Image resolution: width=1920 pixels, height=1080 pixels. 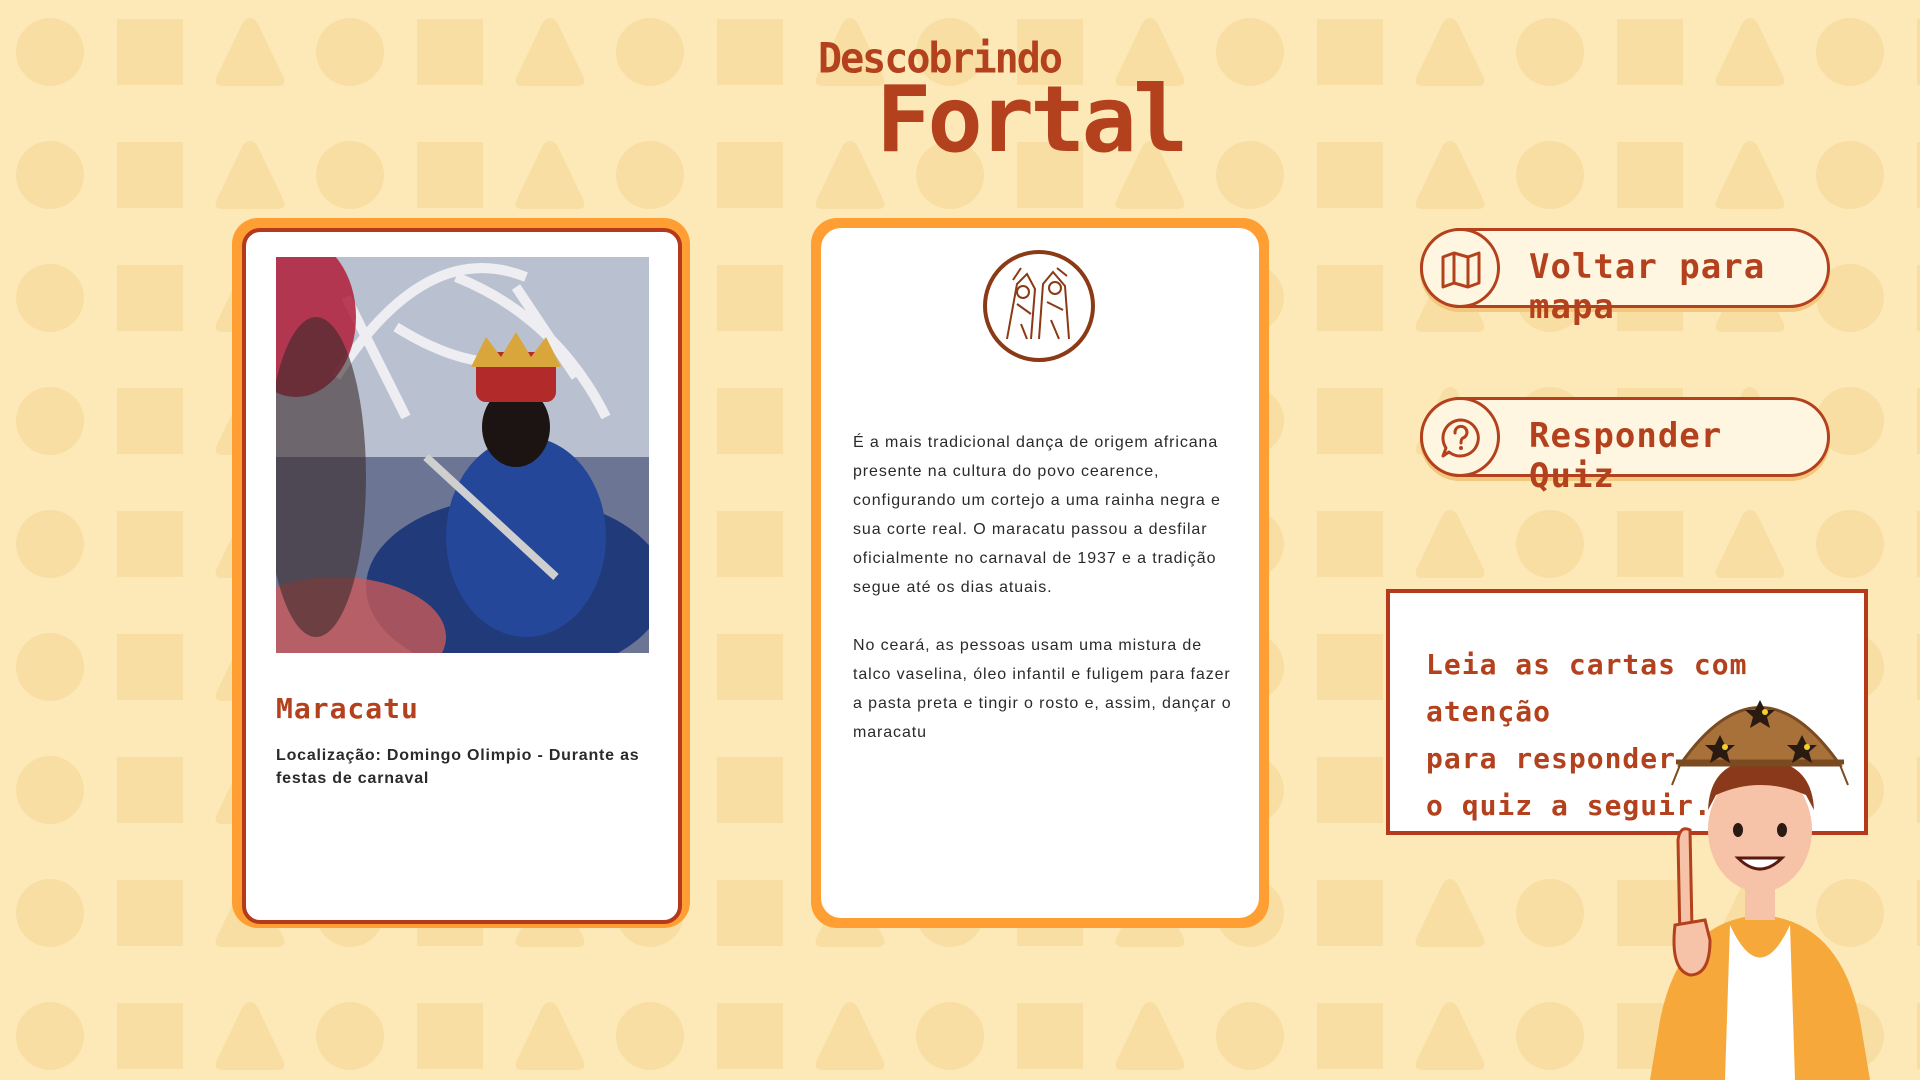 I want to click on maracatu-figure-icon, so click(x=1039, y=306).